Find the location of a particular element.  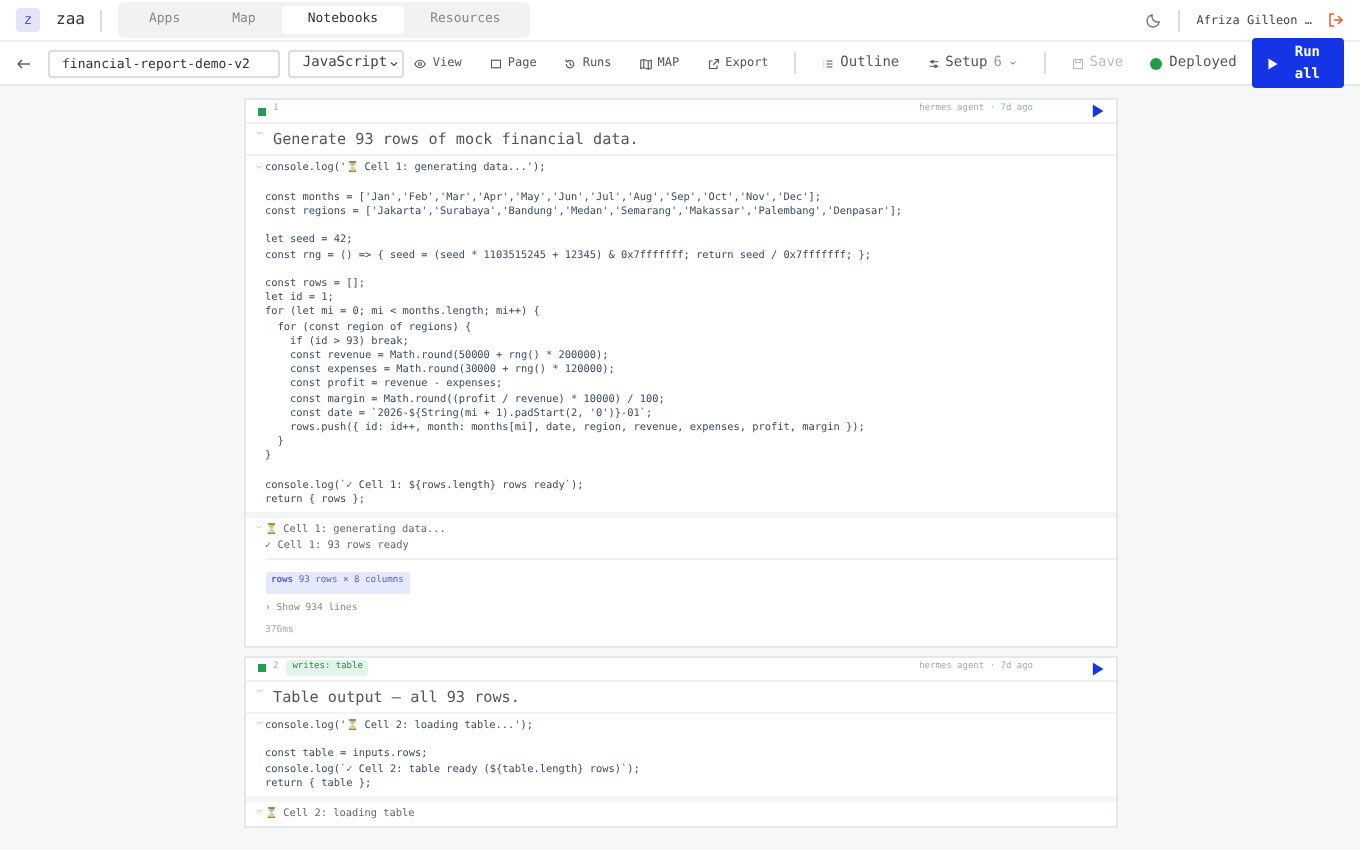

logout-icon is located at coordinates (1336, 20).